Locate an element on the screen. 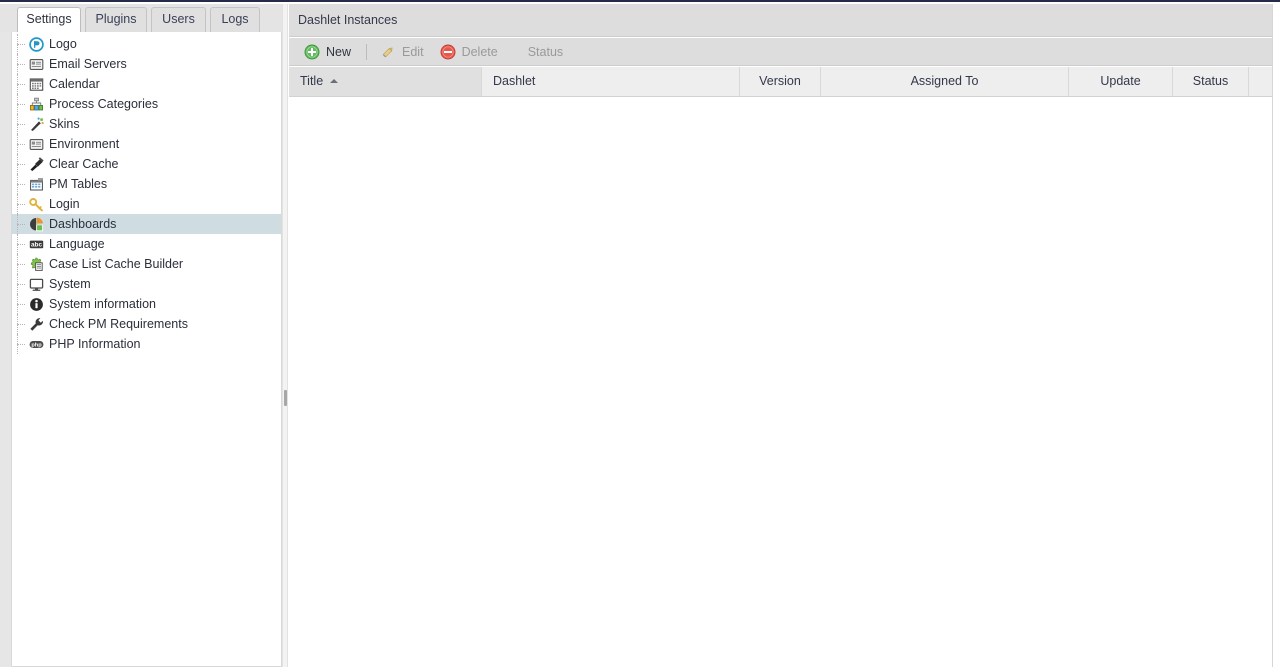 The height and width of the screenshot is (667, 1280). calendar-icon is located at coordinates (36, 84).